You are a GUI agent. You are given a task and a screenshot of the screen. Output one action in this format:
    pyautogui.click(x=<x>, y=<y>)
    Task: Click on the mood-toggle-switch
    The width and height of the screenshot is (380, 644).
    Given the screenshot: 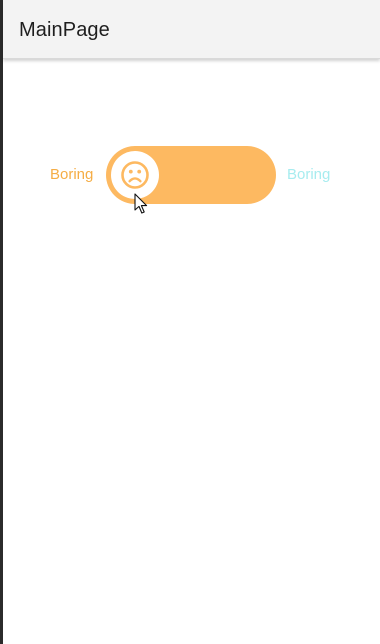 What is the action you would take?
    pyautogui.click(x=191, y=175)
    